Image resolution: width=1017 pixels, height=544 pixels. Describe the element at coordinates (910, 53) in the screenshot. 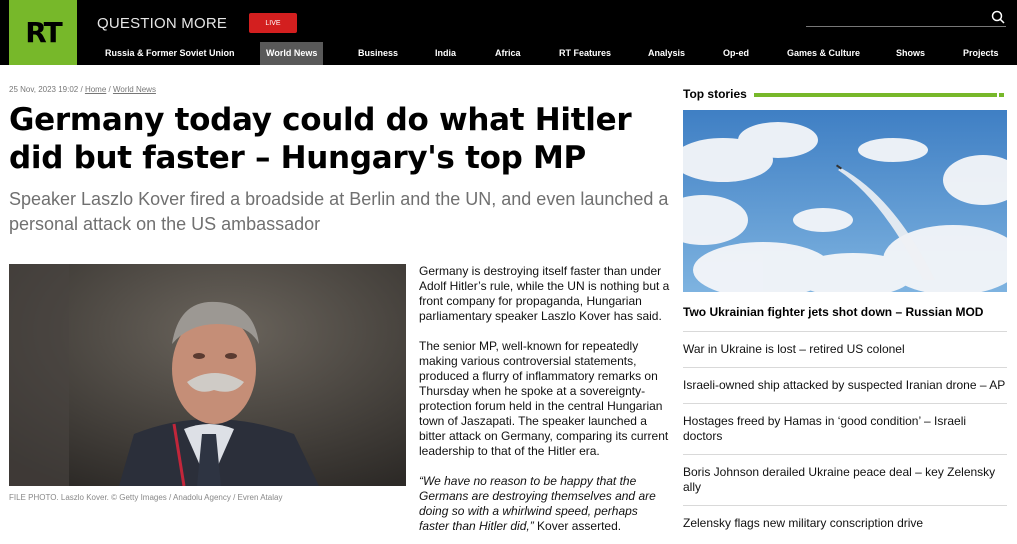

I see `nav-item-shows: Shows` at that location.